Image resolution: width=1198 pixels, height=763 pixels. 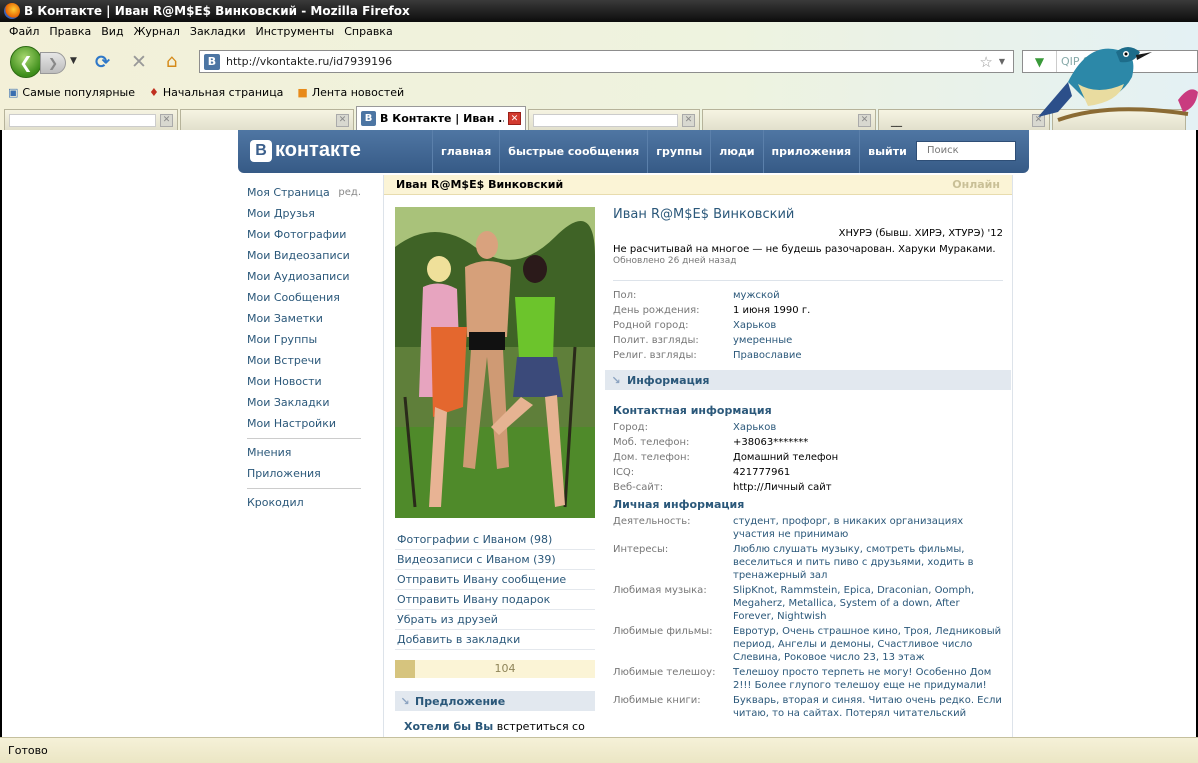 What do you see at coordinates (1089, 61) in the screenshot?
I see `search-placeholder: QIP Search` at bounding box center [1089, 61].